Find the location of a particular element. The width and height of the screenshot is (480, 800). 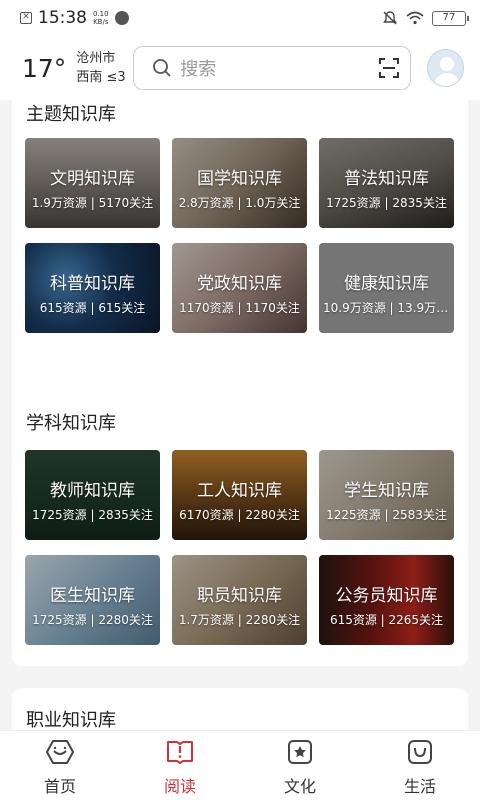

search-icon is located at coordinates (162, 68).